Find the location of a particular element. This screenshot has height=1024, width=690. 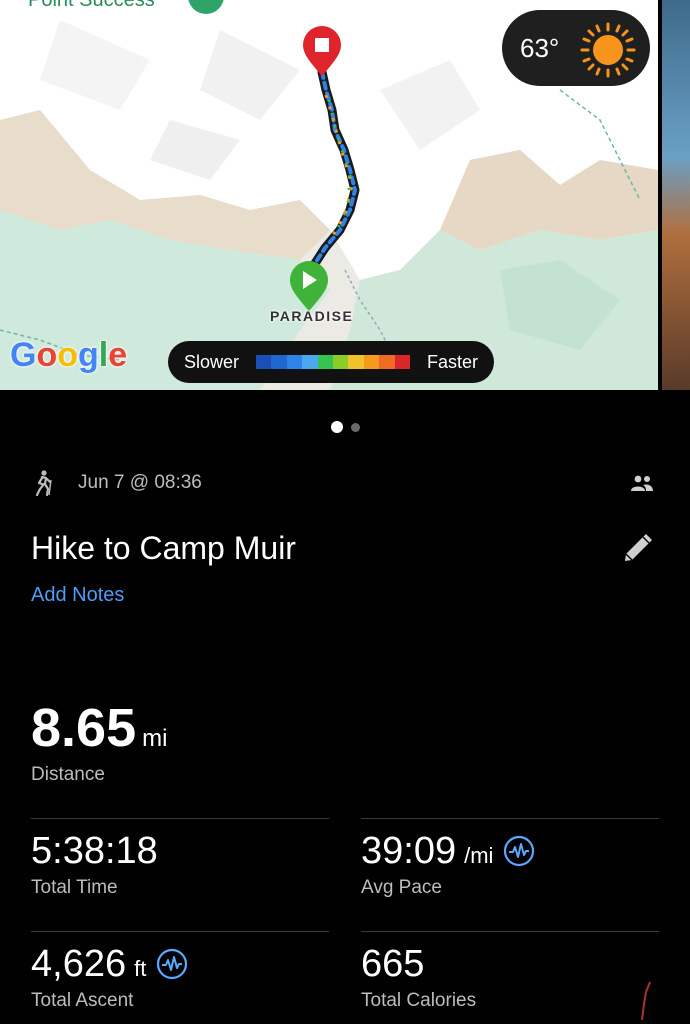

weather-badge: 63° is located at coordinates (576, 48).